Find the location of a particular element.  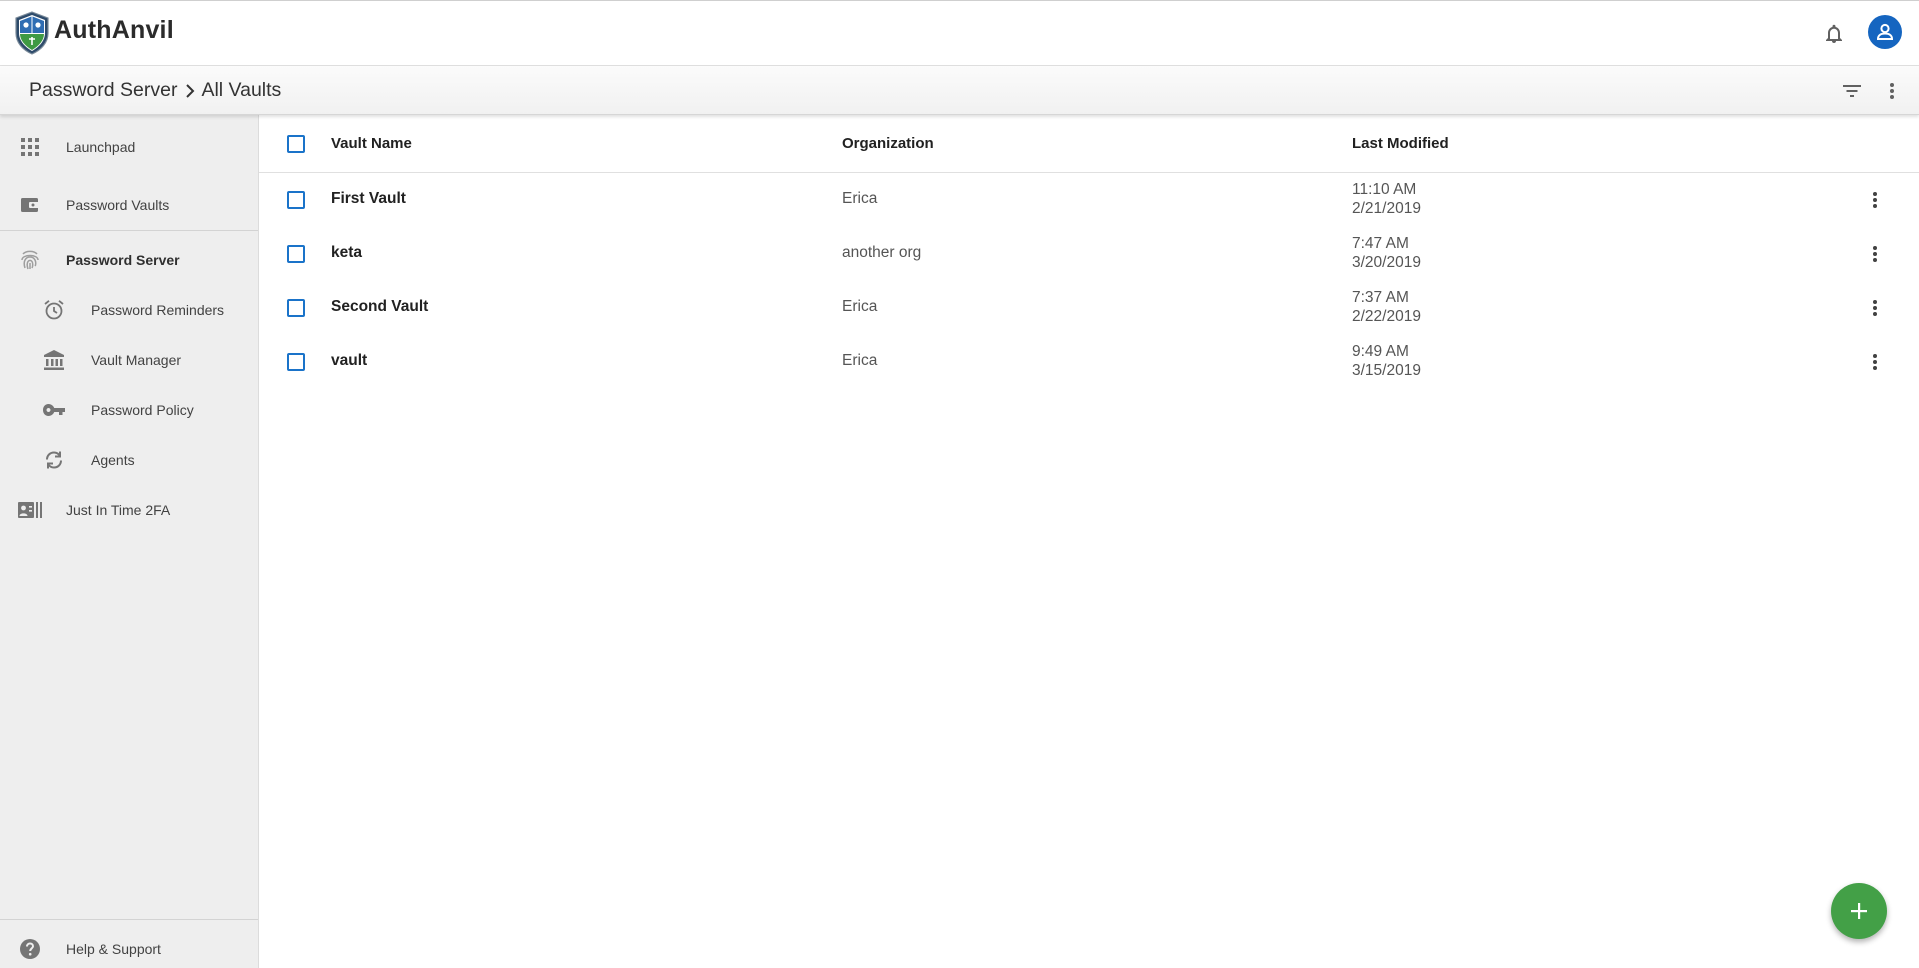

sidebar-item-label: Password Server is located at coordinates (123, 260).